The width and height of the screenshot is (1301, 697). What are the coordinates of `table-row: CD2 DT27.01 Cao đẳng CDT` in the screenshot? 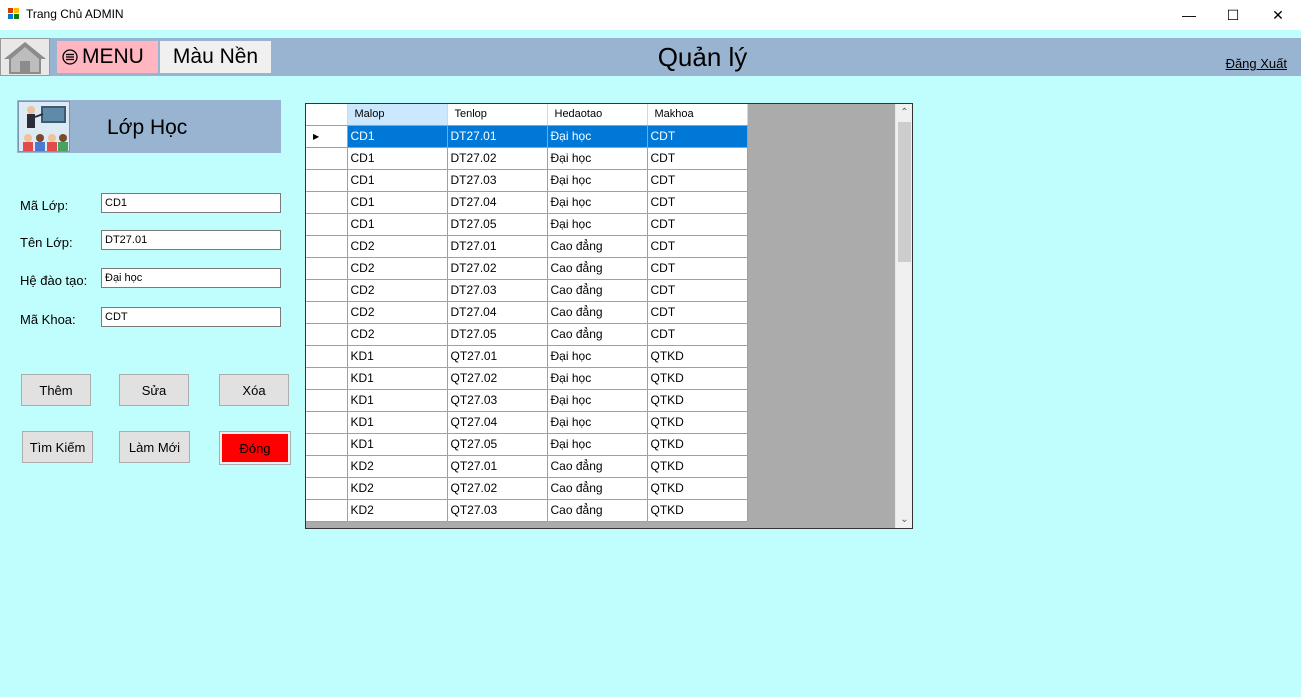 It's located at (527, 246).